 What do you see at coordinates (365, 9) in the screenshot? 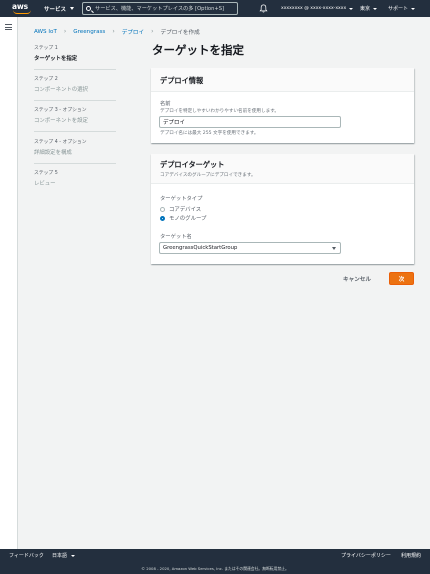
I see `region-label: 東京` at bounding box center [365, 9].